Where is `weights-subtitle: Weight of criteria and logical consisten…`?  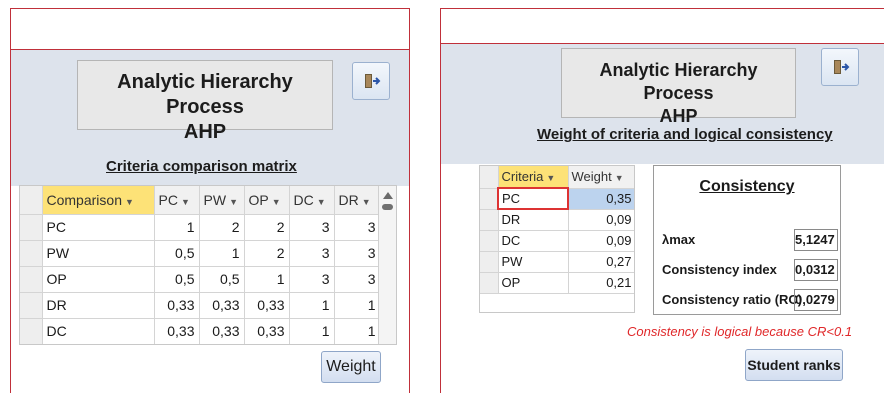 weights-subtitle: Weight of criteria and logical consisten… is located at coordinates (685, 134).